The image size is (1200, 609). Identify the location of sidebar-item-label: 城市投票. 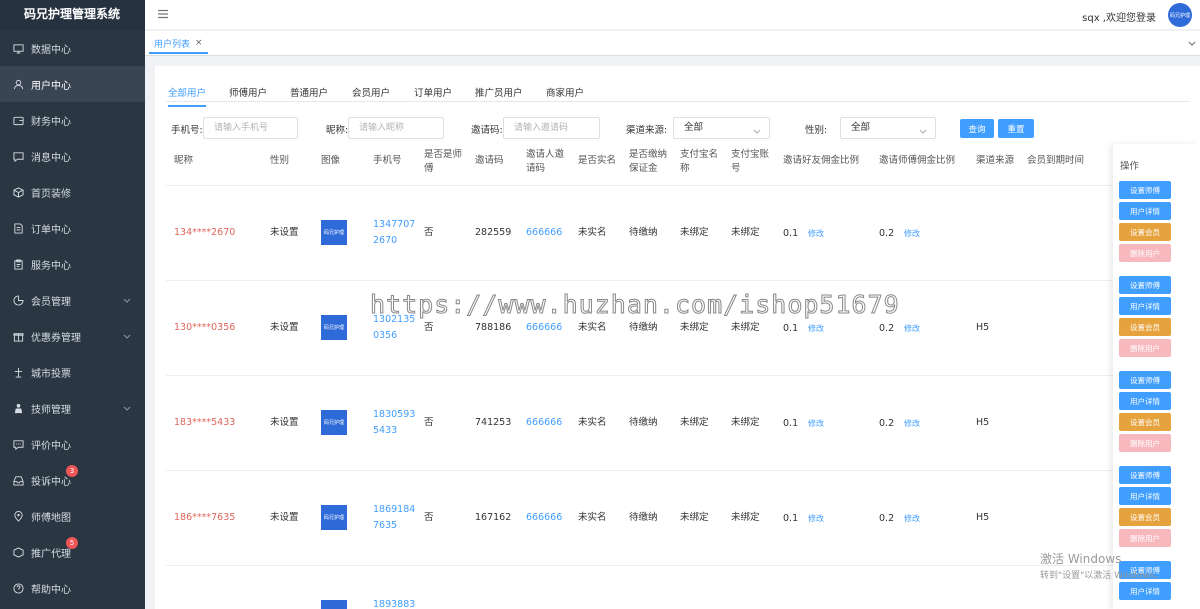
(51, 374).